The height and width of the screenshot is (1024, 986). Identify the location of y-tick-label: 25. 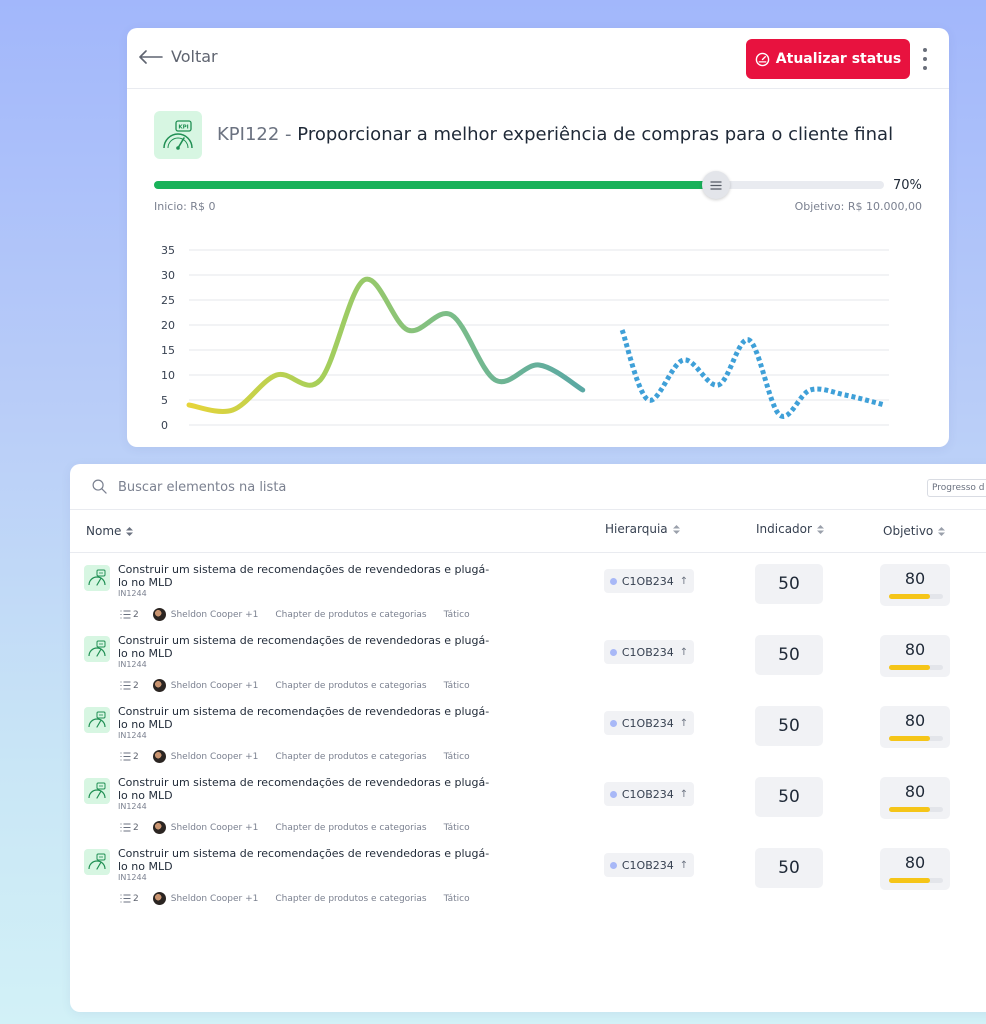
(168, 300).